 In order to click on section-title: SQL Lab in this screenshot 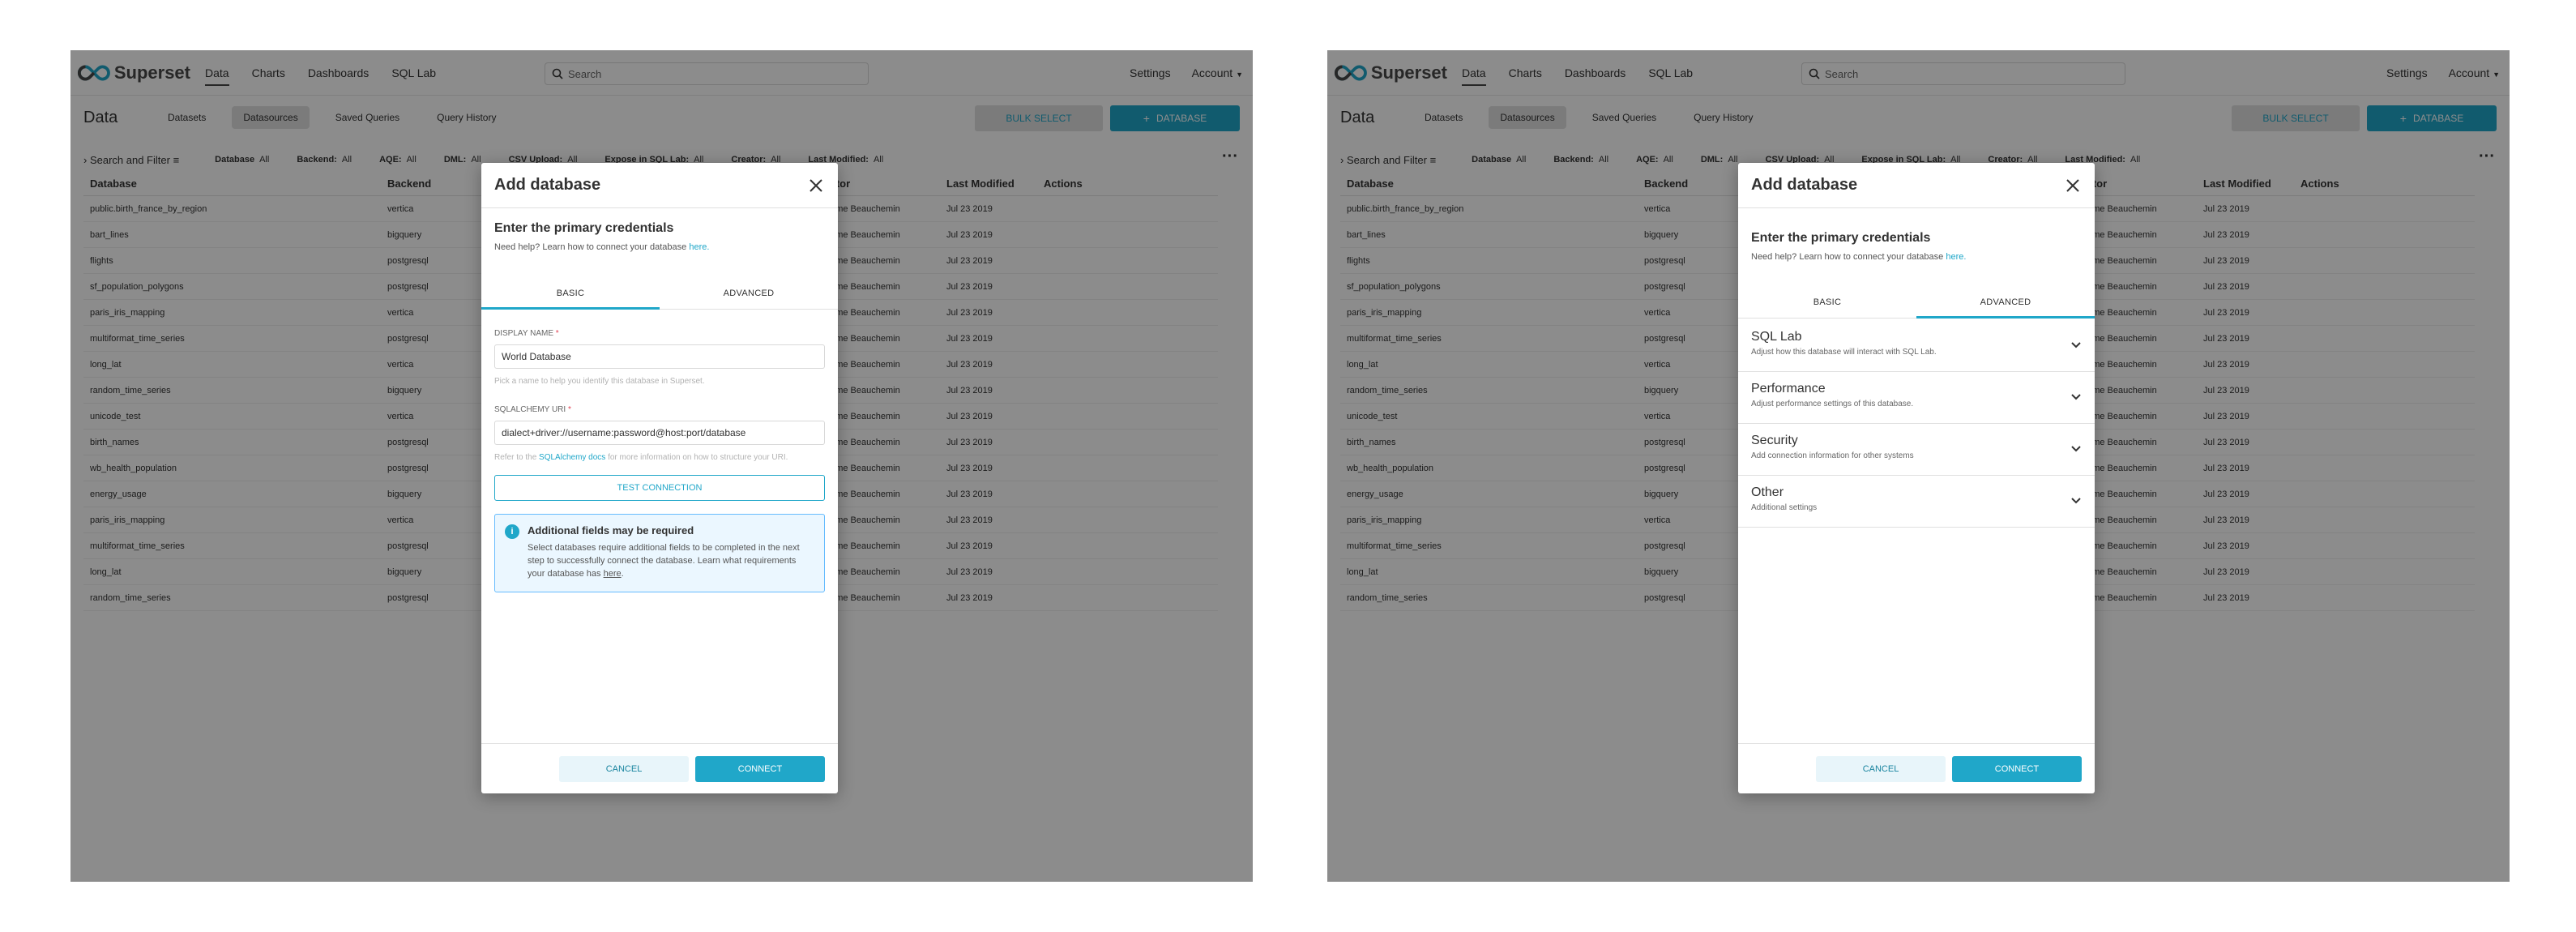, I will do `click(1776, 337)`.